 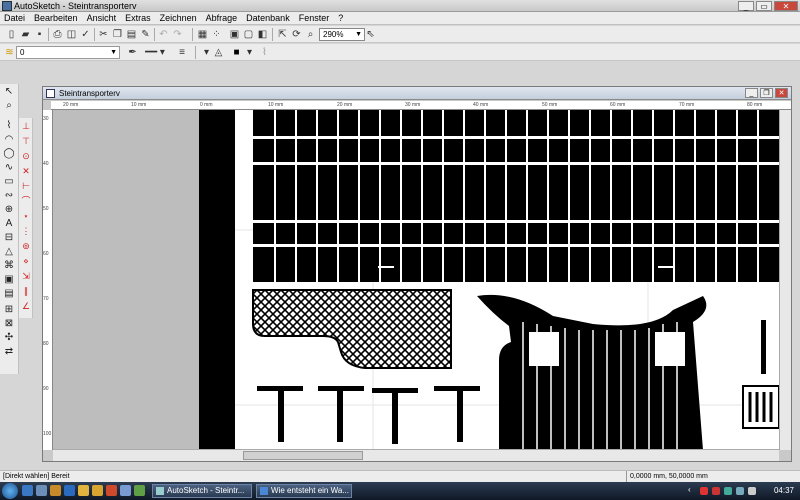 I want to click on curve-icon: ∿, so click(x=9, y=168).